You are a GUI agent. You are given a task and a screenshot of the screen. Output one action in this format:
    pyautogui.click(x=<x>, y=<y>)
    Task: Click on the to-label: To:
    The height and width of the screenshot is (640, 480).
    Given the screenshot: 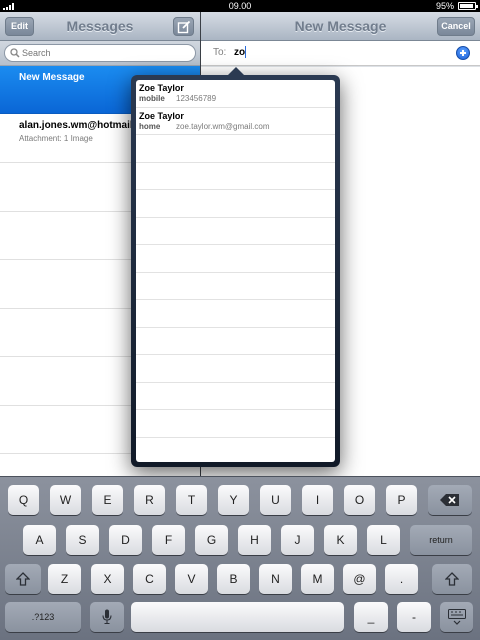 What is the action you would take?
    pyautogui.click(x=220, y=52)
    